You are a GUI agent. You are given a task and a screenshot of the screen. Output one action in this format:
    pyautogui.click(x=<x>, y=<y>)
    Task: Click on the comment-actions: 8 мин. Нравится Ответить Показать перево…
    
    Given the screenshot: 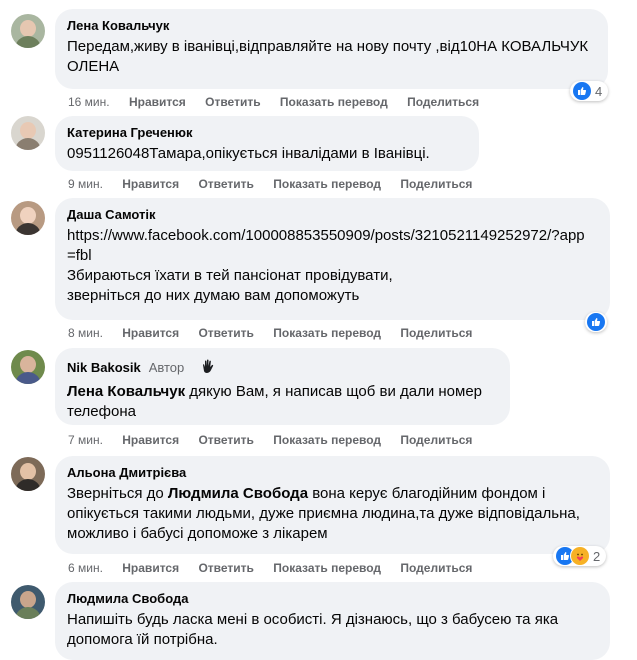 What is the action you would take?
    pyautogui.click(x=278, y=333)
    